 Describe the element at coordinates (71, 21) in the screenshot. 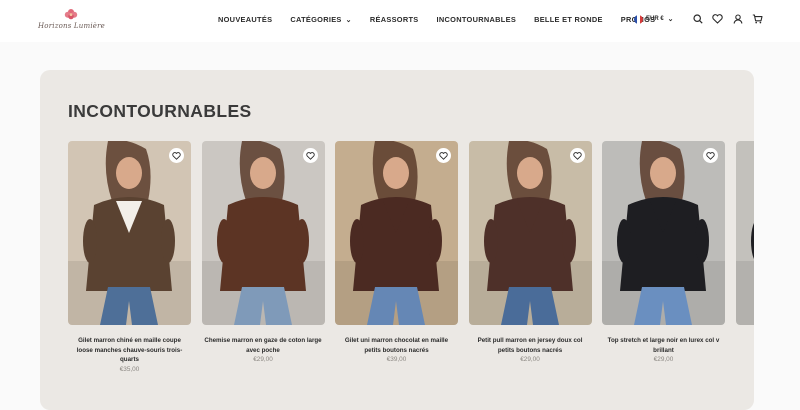

I see `brand-logo: Horizons Lumière` at that location.